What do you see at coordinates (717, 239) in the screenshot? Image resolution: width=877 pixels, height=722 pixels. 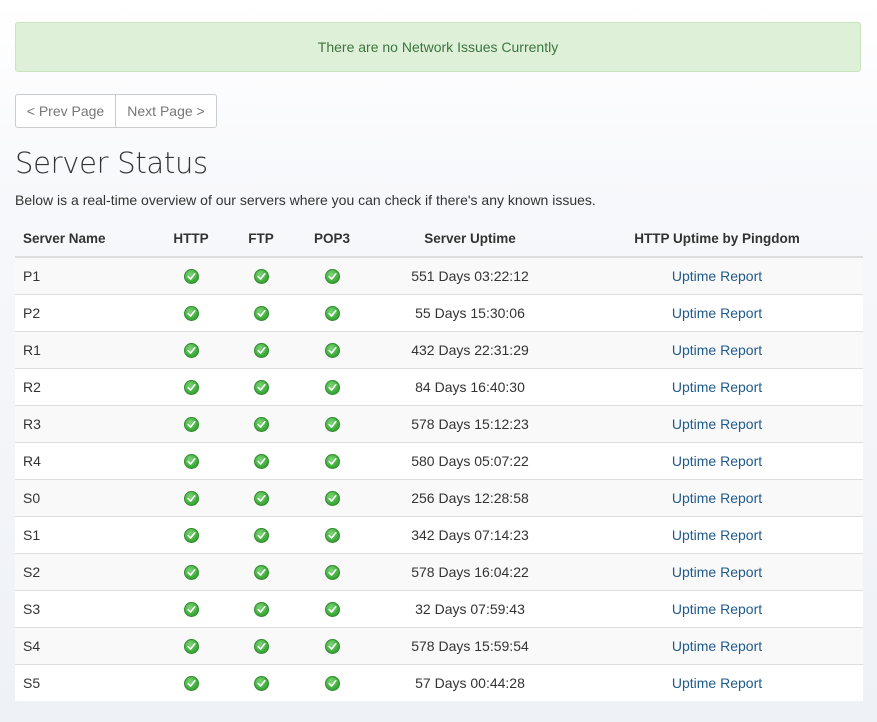 I see `header-pingdom: HTTP Uptime by Pingdom` at bounding box center [717, 239].